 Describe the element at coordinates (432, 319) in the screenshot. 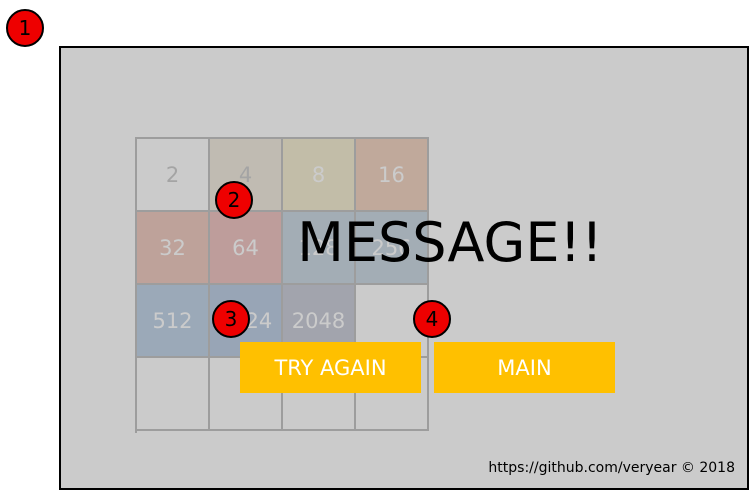

I see `annotation-marker-4: 4` at that location.